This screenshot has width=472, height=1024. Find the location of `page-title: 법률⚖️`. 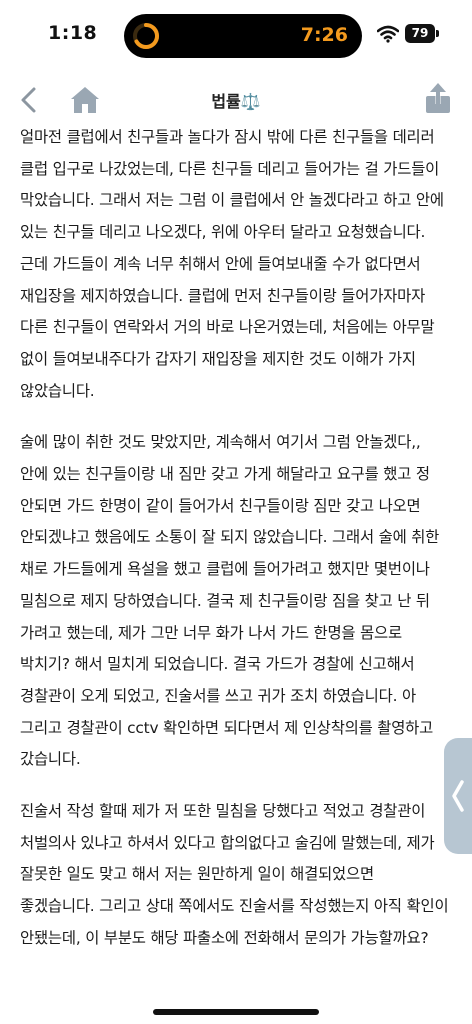

page-title: 법률⚖️ is located at coordinates (236, 101).